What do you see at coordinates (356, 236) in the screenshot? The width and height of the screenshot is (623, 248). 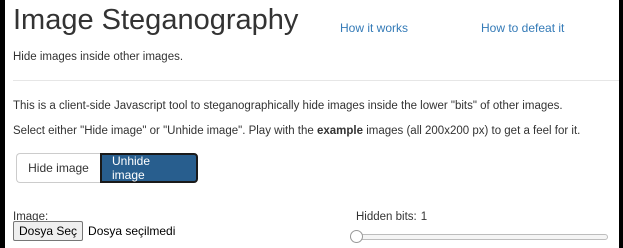 I see `slider-thumb` at bounding box center [356, 236].